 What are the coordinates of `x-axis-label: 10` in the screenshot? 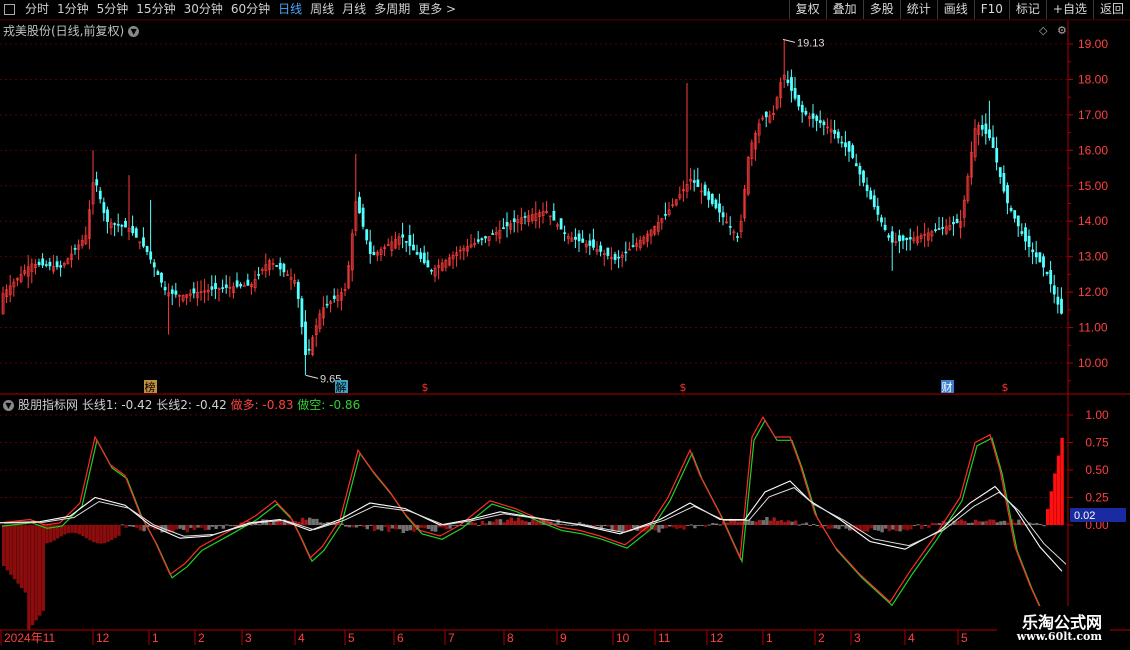 It's located at (623, 638).